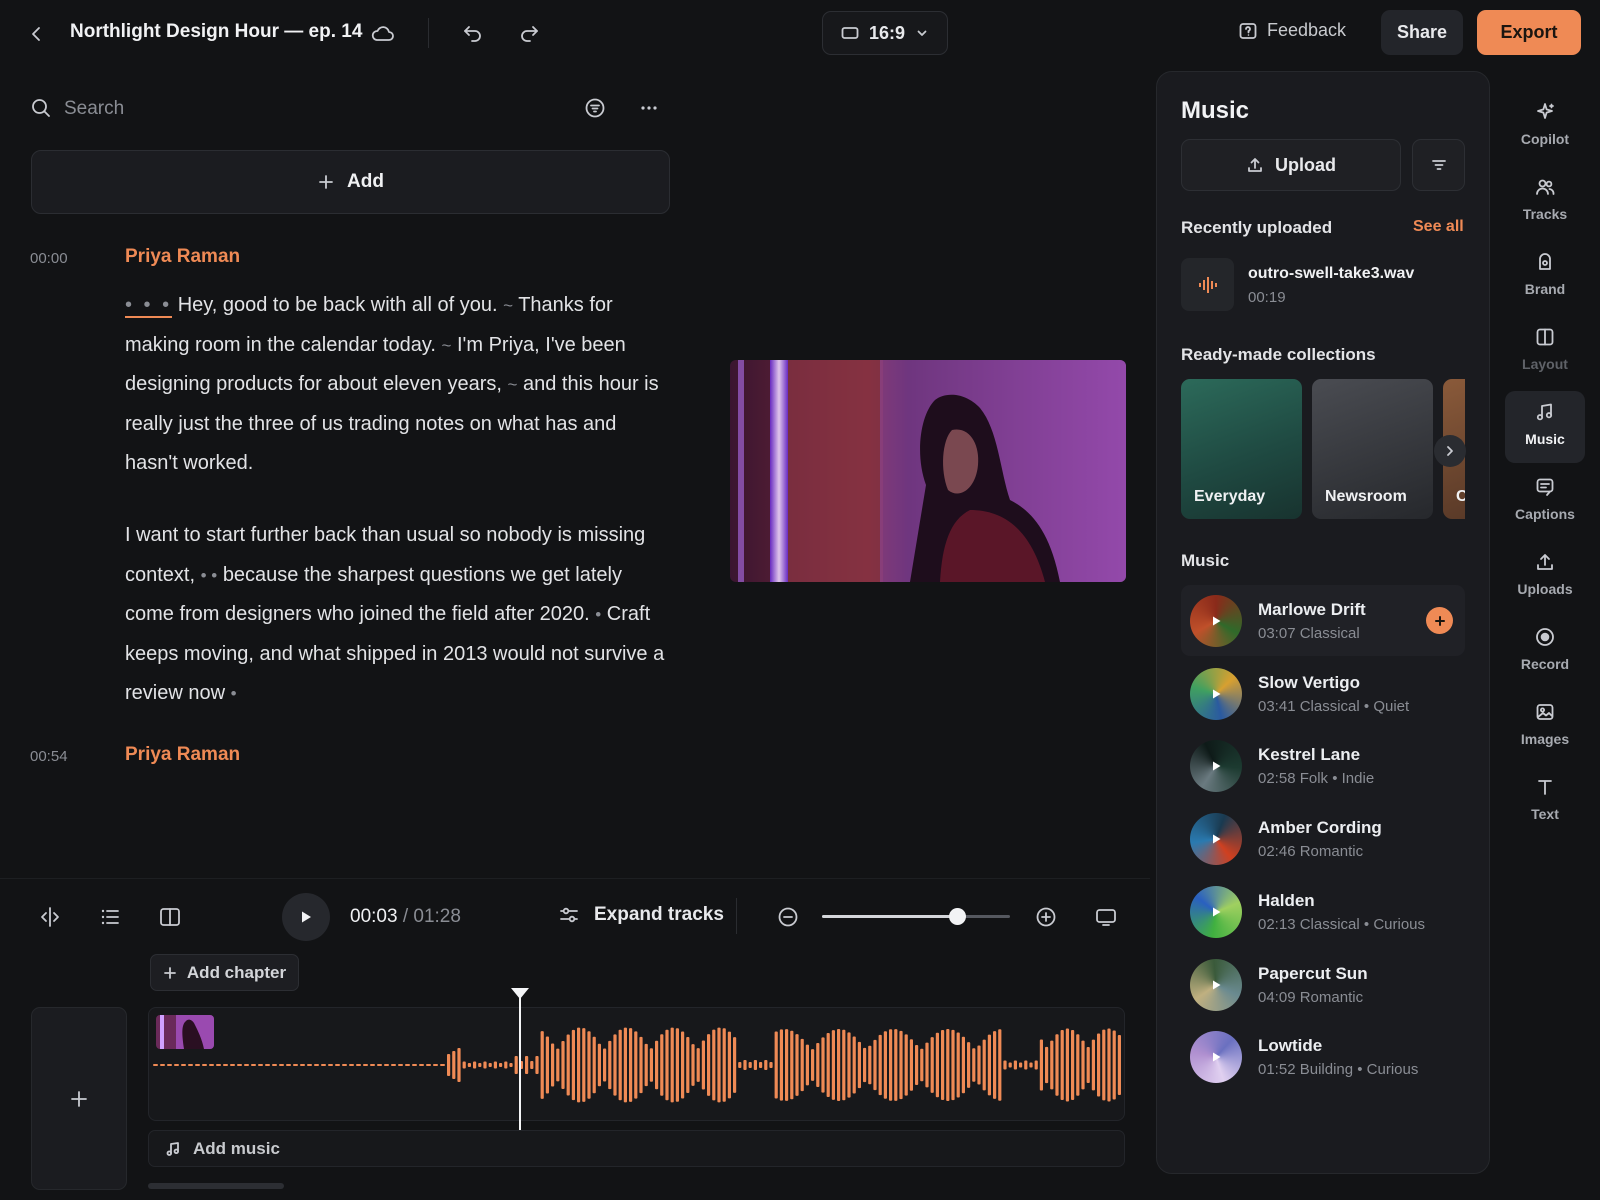  Describe the element at coordinates (1545, 487) in the screenshot. I see `captions-icon` at that location.